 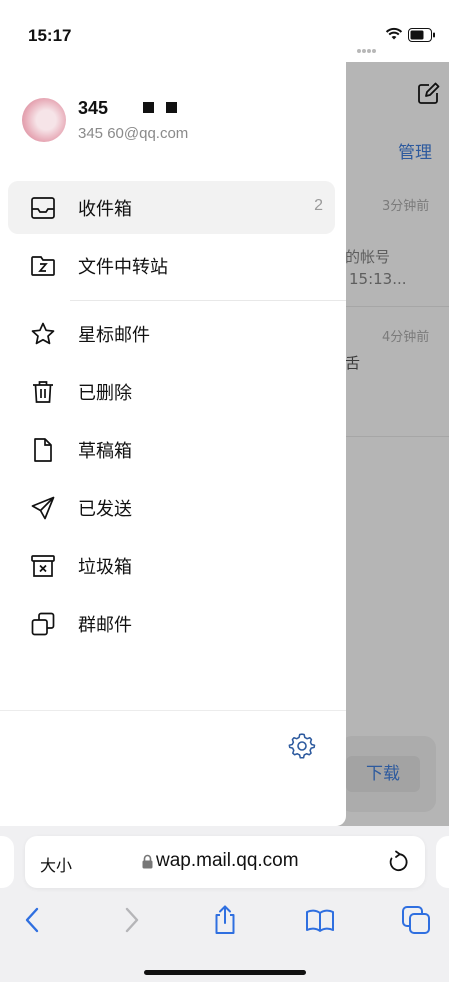 What do you see at coordinates (369, 45) in the screenshot?
I see `signal-icon` at bounding box center [369, 45].